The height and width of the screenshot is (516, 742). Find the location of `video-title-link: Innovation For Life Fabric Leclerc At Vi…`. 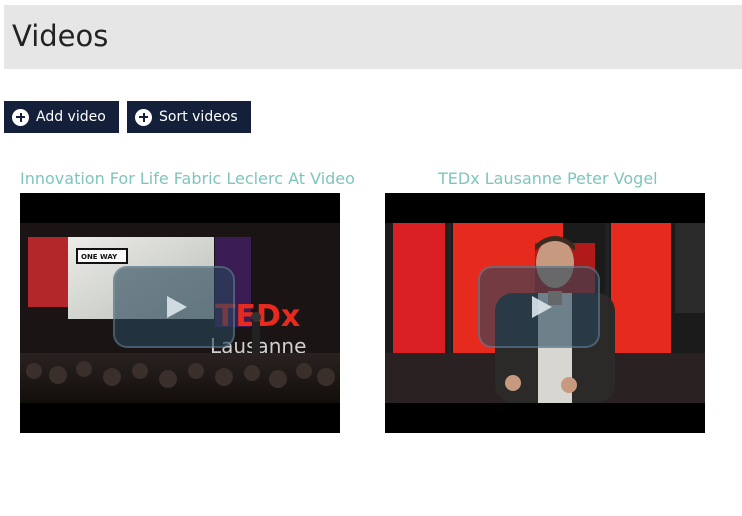

video-title-link: Innovation For Life Fabric Leclerc At Vi… is located at coordinates (187, 178).